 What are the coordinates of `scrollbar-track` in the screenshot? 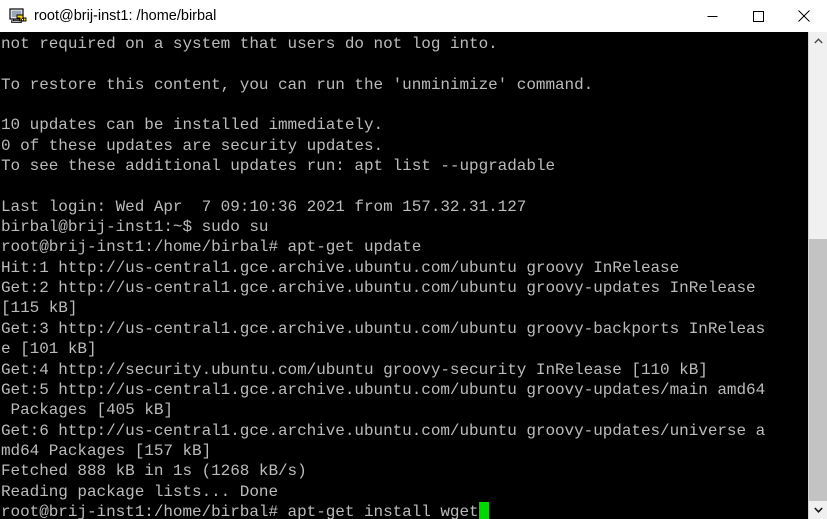 It's located at (818, 275).